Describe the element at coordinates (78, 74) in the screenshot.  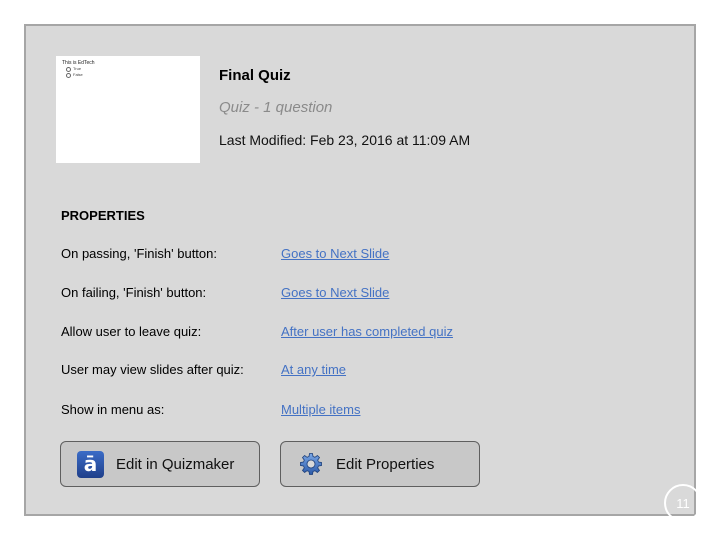
I see `thumbnail-option-label: False` at that location.